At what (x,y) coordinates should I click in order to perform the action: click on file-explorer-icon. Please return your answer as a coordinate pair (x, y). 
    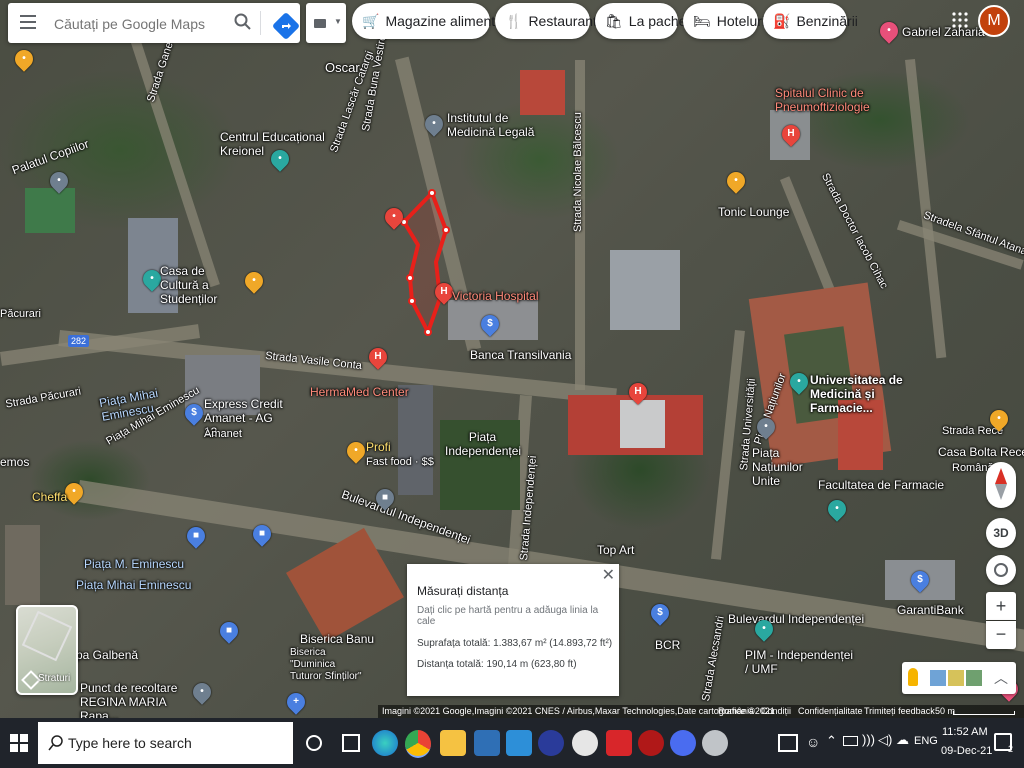
    Looking at the image, I should click on (453, 743).